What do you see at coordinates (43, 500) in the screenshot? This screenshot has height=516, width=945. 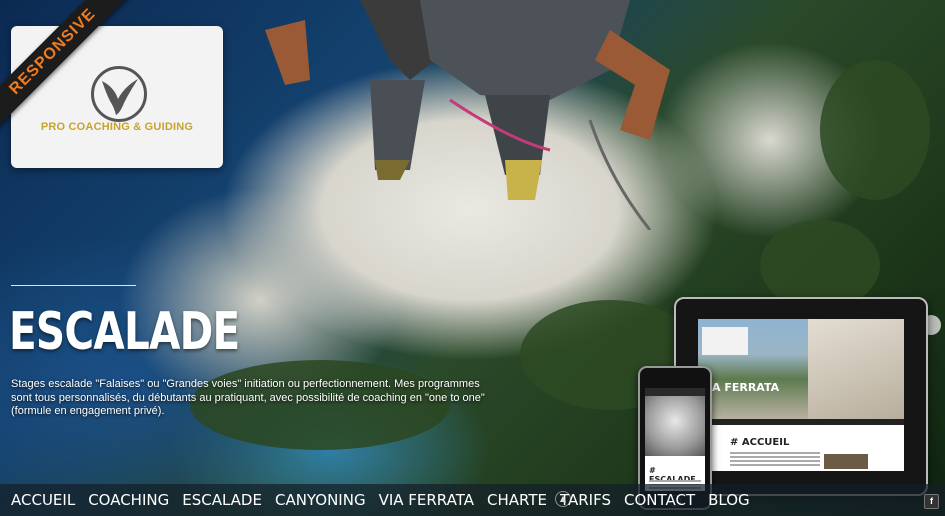 I see `nav-item-accueil: ACCUEIL` at bounding box center [43, 500].